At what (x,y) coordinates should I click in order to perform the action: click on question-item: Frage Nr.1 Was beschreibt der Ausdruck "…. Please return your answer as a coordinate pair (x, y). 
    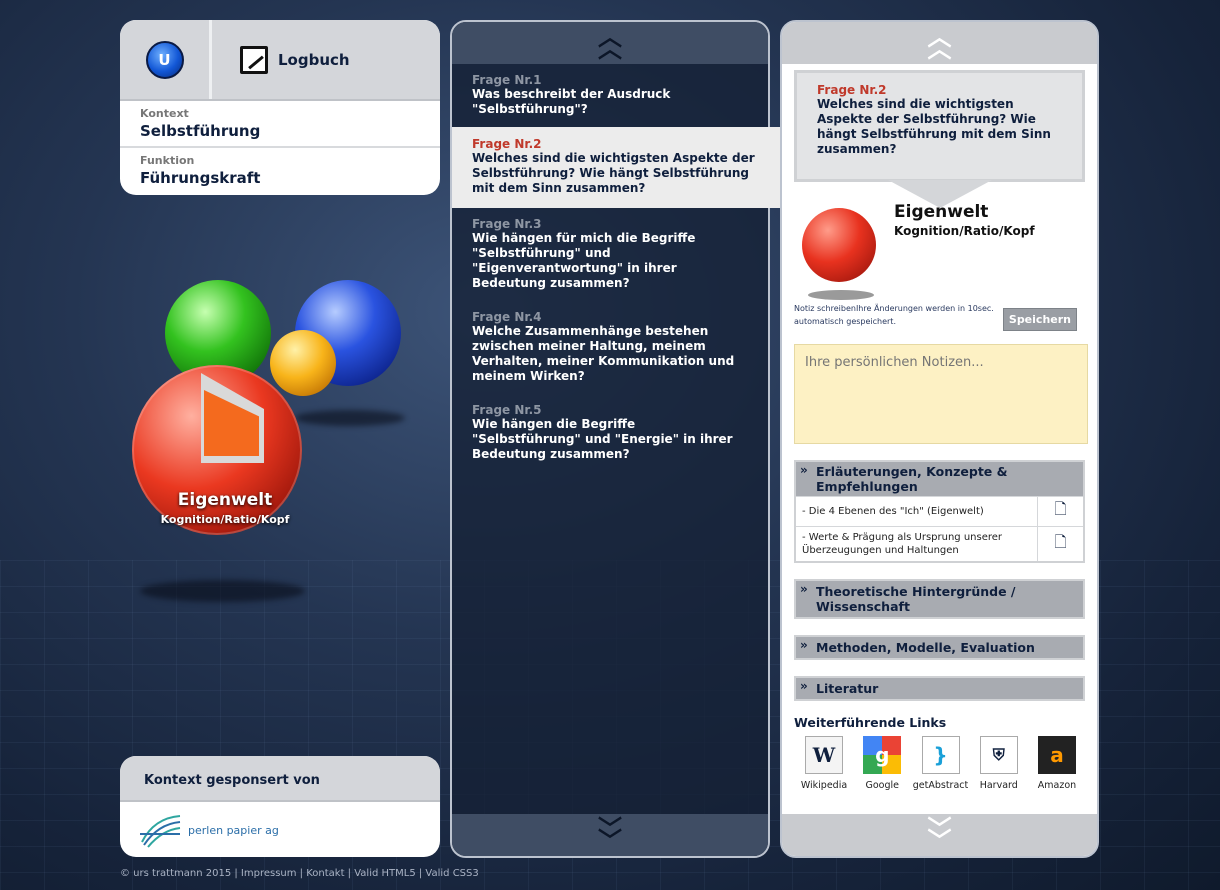
    Looking at the image, I should click on (610, 95).